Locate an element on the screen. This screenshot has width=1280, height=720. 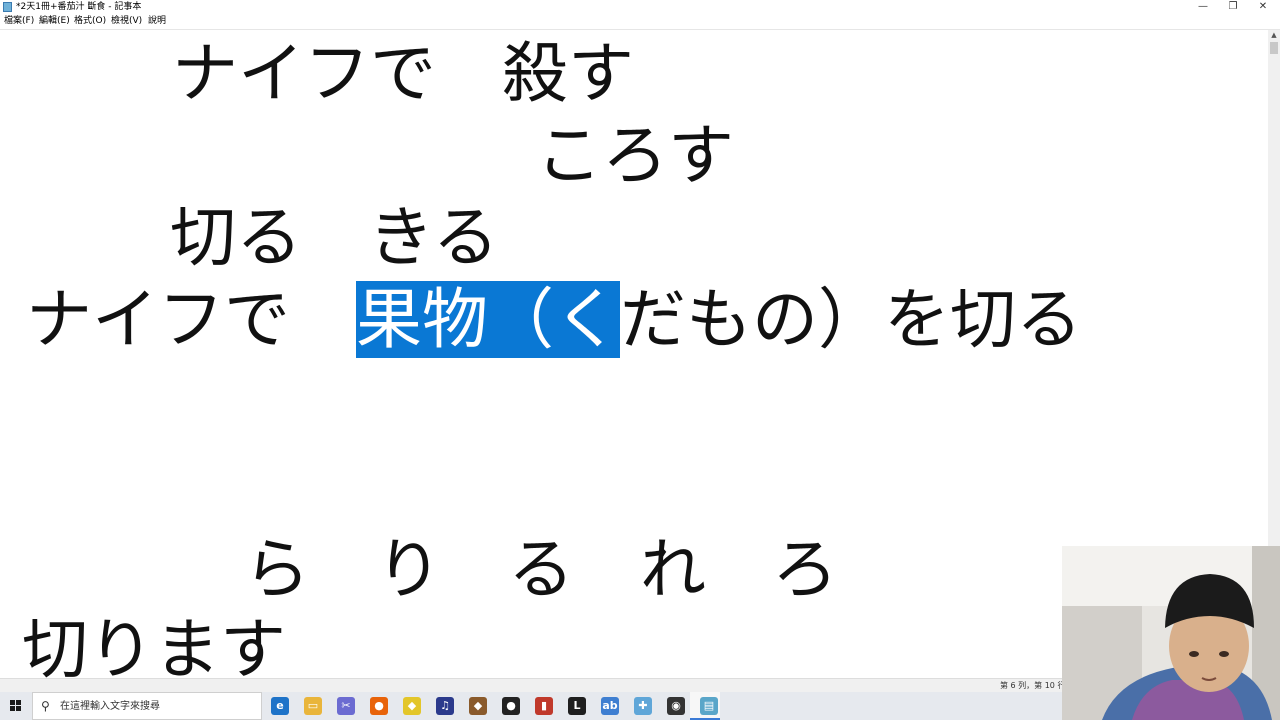
text-line-6: 切ります is located at coordinates (154, 644).